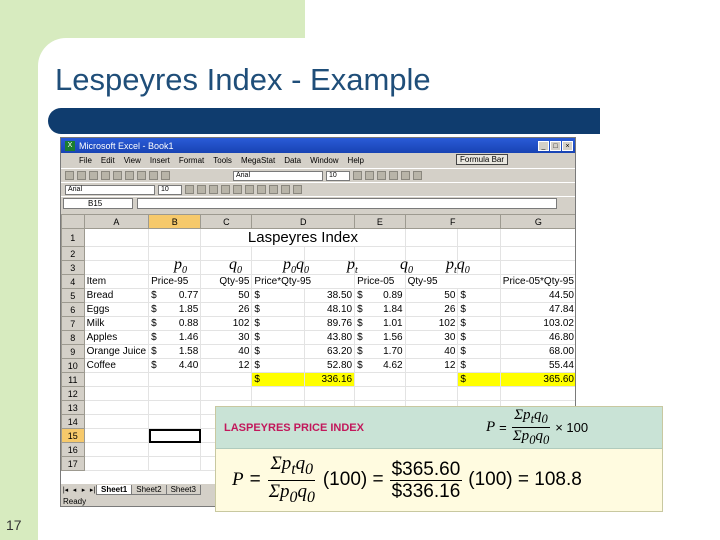  What do you see at coordinates (482, 159) in the screenshot?
I see `formula-bar-button: Formula Bar` at bounding box center [482, 159].